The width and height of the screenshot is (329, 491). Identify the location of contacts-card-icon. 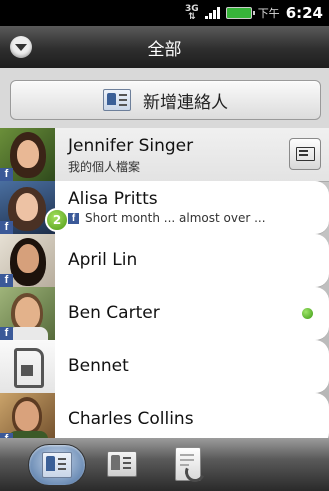
(57, 465).